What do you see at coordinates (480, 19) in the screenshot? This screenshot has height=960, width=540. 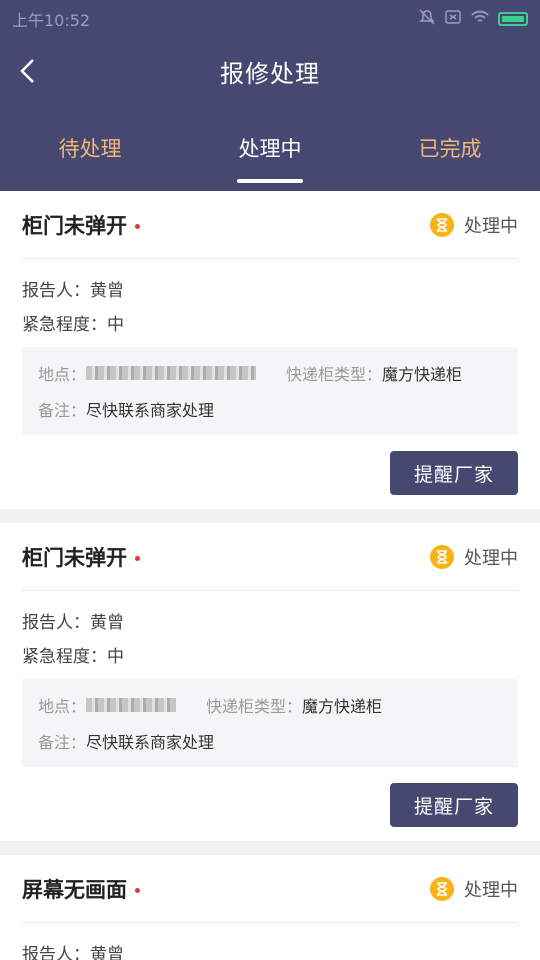 I see `wifi-icon` at bounding box center [480, 19].